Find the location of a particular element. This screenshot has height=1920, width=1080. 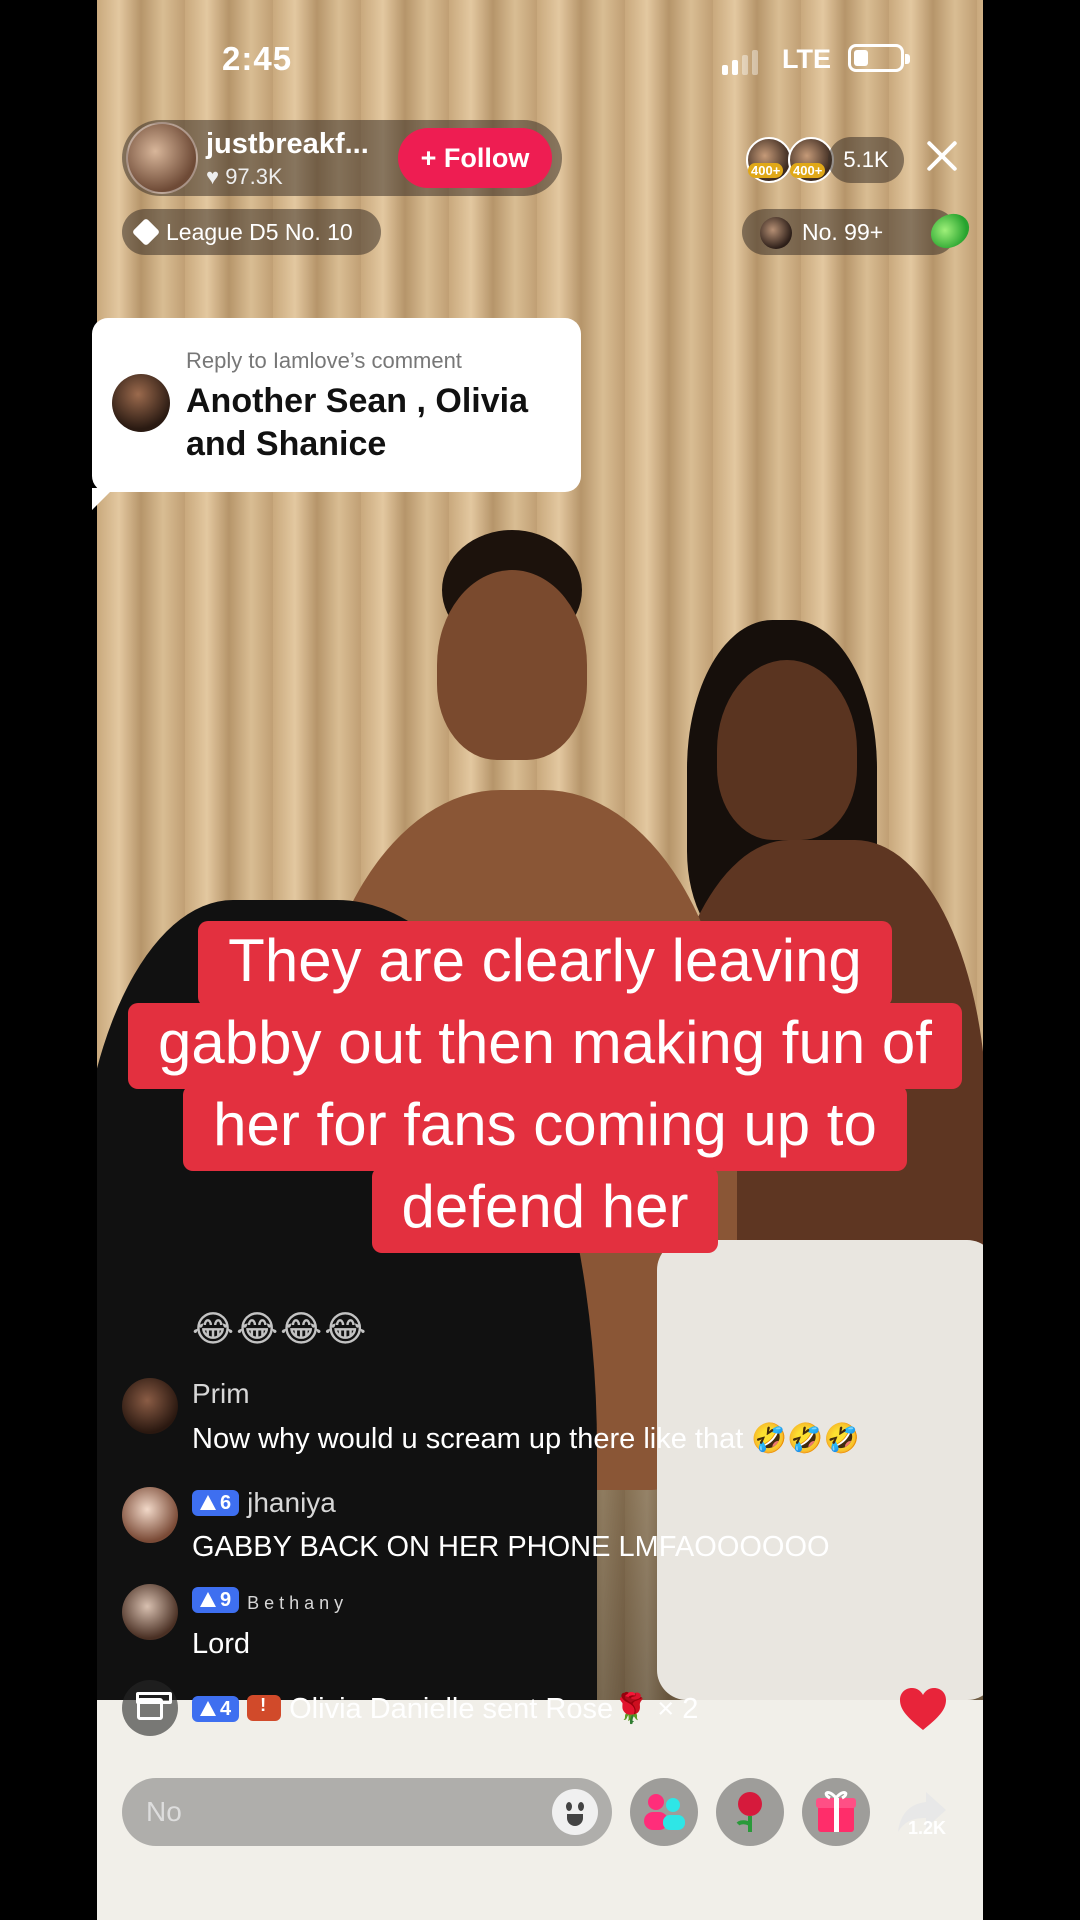

league-label: League D5 No. 10 is located at coordinates (259, 232).